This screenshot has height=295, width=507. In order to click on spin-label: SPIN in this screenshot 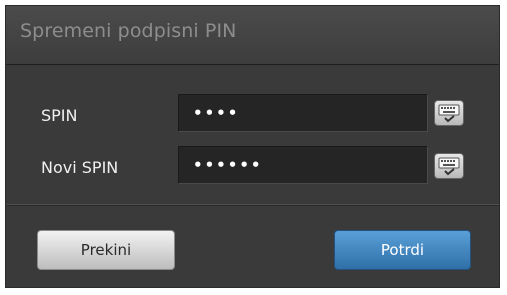, I will do `click(59, 115)`.